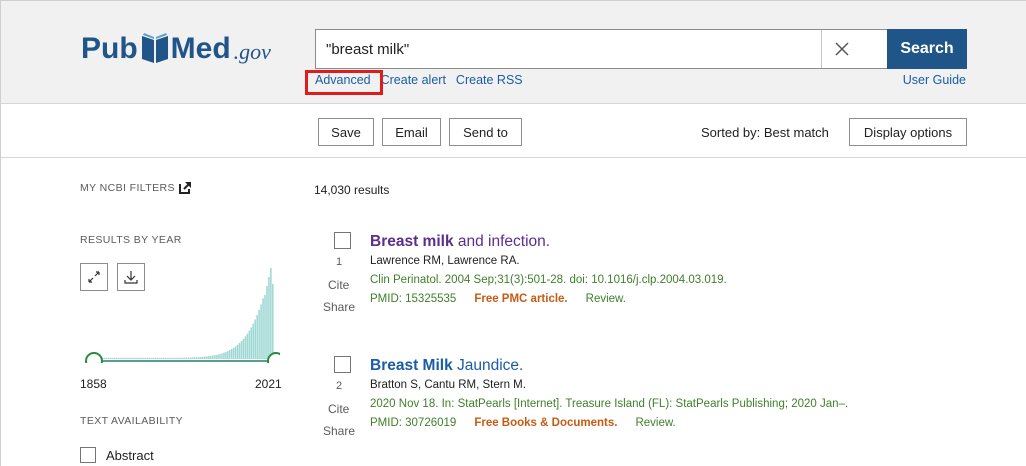 The image size is (1026, 466). What do you see at coordinates (908, 132) in the screenshot?
I see `display-options-button: Display options` at bounding box center [908, 132].